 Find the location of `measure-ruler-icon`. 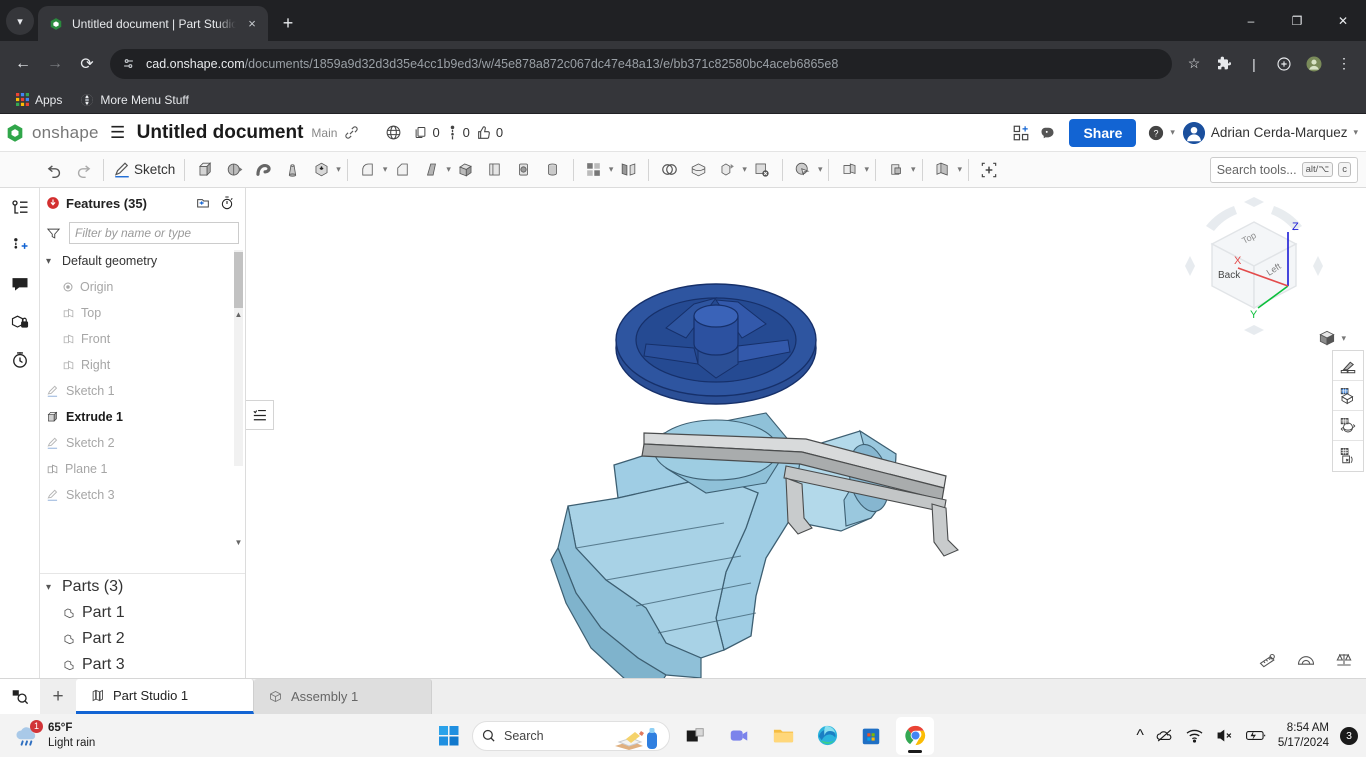

measure-ruler-icon is located at coordinates (1268, 660).